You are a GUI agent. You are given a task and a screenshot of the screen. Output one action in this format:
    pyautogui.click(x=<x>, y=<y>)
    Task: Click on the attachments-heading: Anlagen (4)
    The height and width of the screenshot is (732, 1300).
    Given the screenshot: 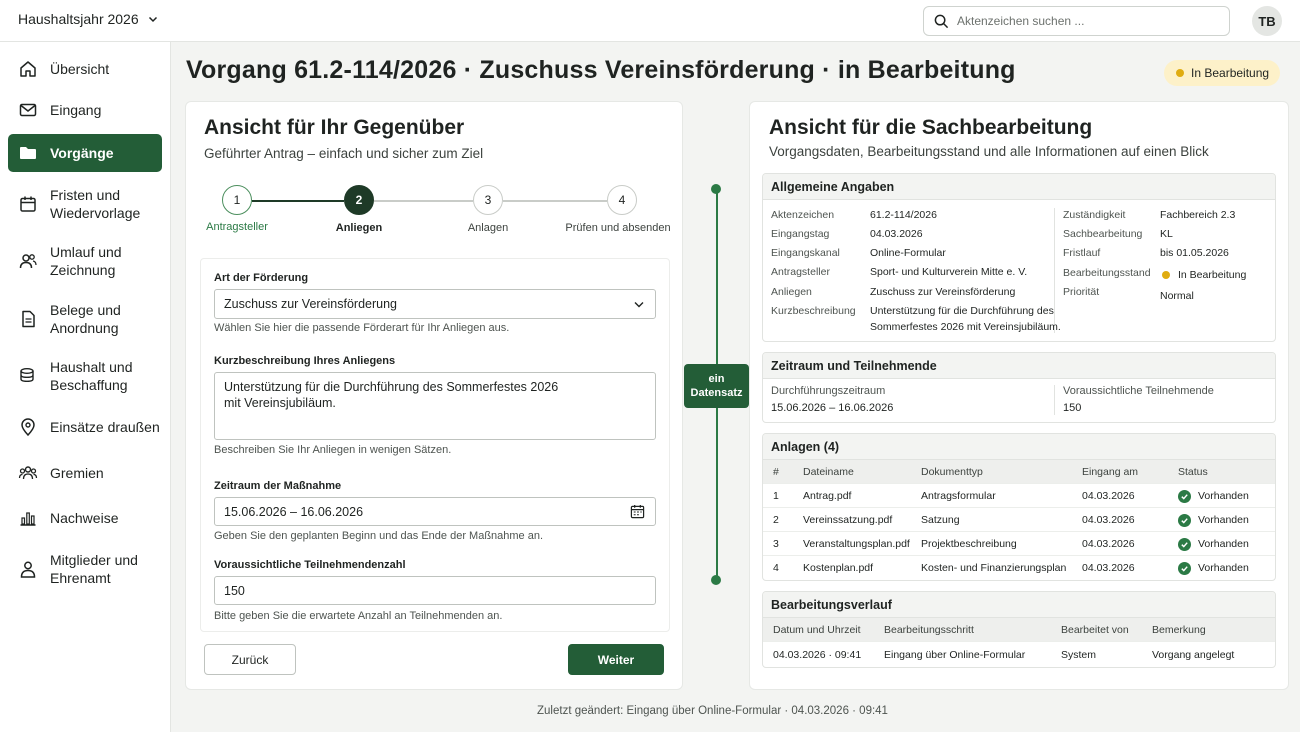 What is the action you would take?
    pyautogui.click(x=1019, y=447)
    